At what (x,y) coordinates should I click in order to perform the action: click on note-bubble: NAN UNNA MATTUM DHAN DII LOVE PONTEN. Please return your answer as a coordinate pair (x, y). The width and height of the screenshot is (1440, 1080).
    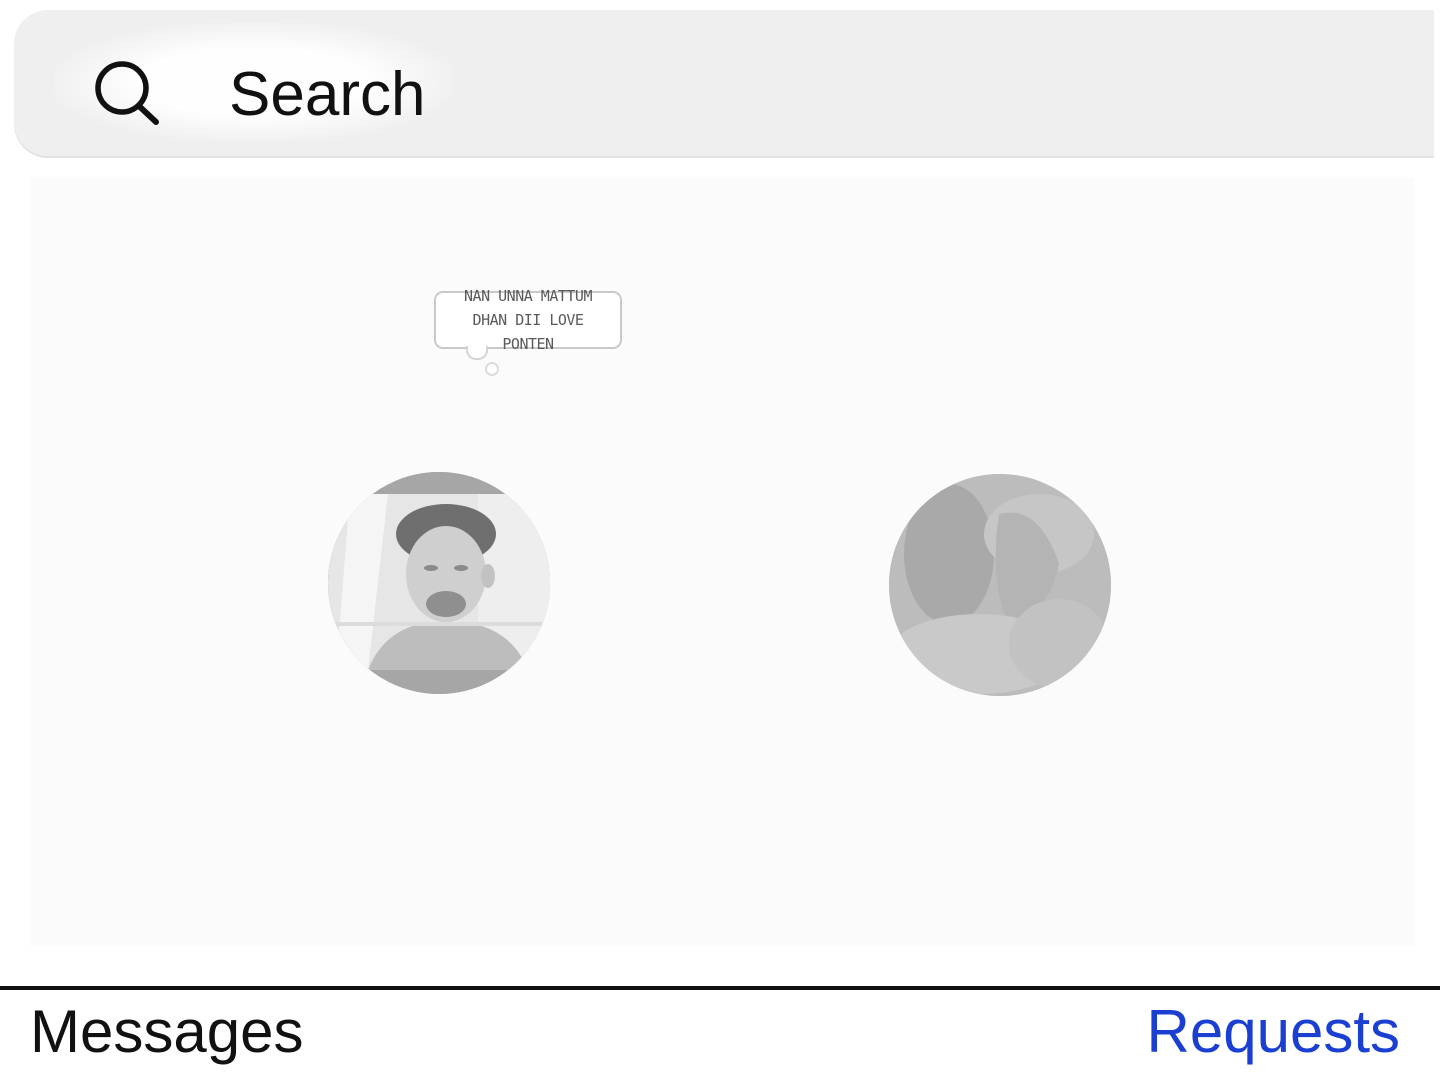
    Looking at the image, I should click on (528, 320).